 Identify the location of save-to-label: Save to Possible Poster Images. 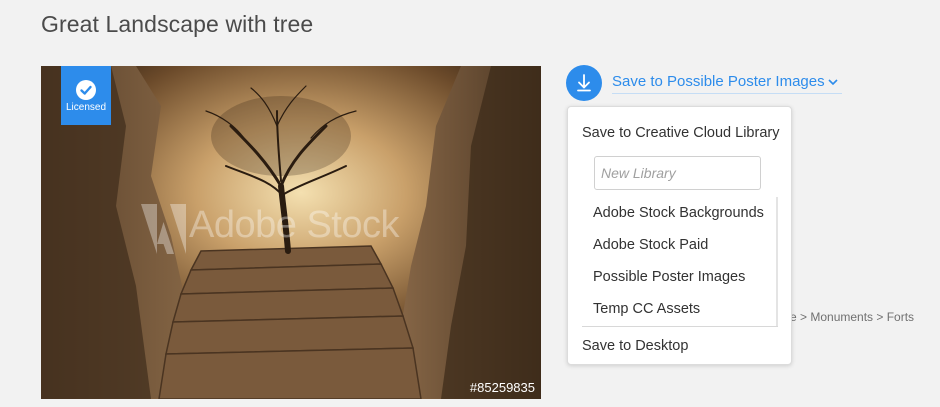
(718, 81).